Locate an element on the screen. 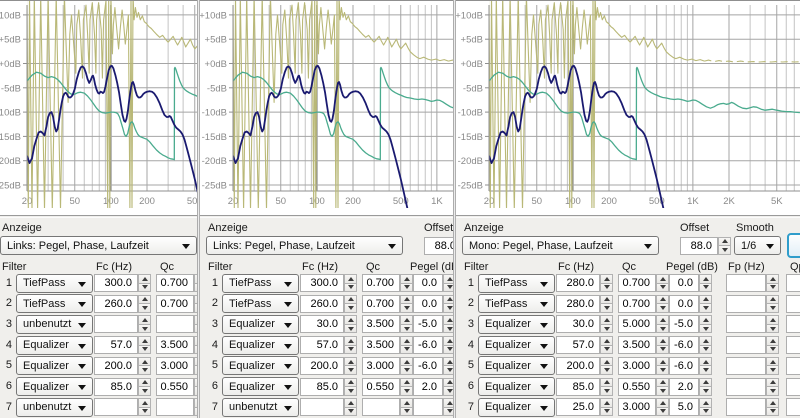 The height and width of the screenshot is (418, 800). fp-field is located at coordinates (746, 283).